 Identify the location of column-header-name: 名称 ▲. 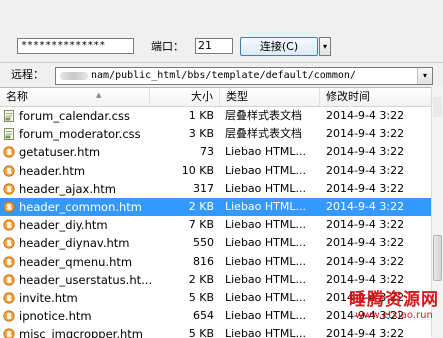
(75, 97).